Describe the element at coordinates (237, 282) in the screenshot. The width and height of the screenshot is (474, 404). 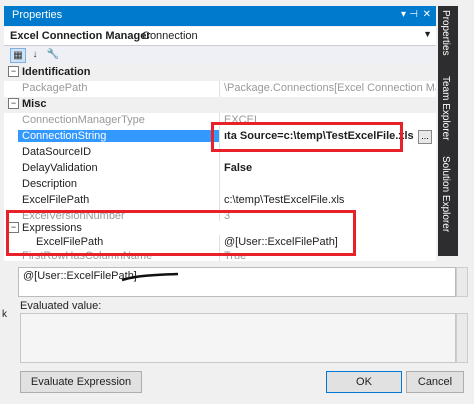
I see `expression-textbox: @[User::ExcelFilePath]` at that location.